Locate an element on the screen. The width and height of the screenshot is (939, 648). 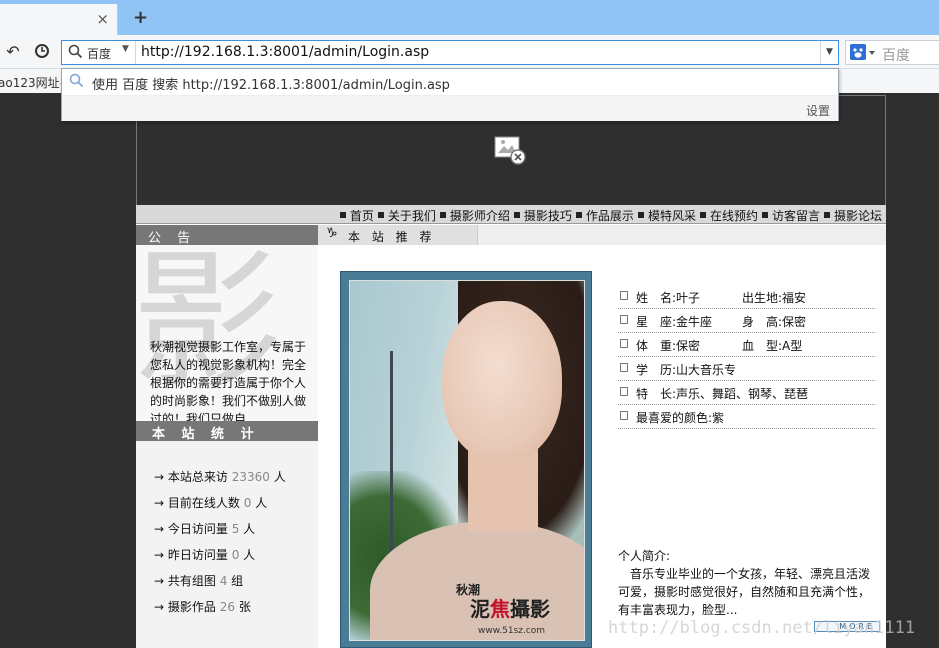
watermark: http://blog.csdn.net/liyan1111 is located at coordinates (762, 628).